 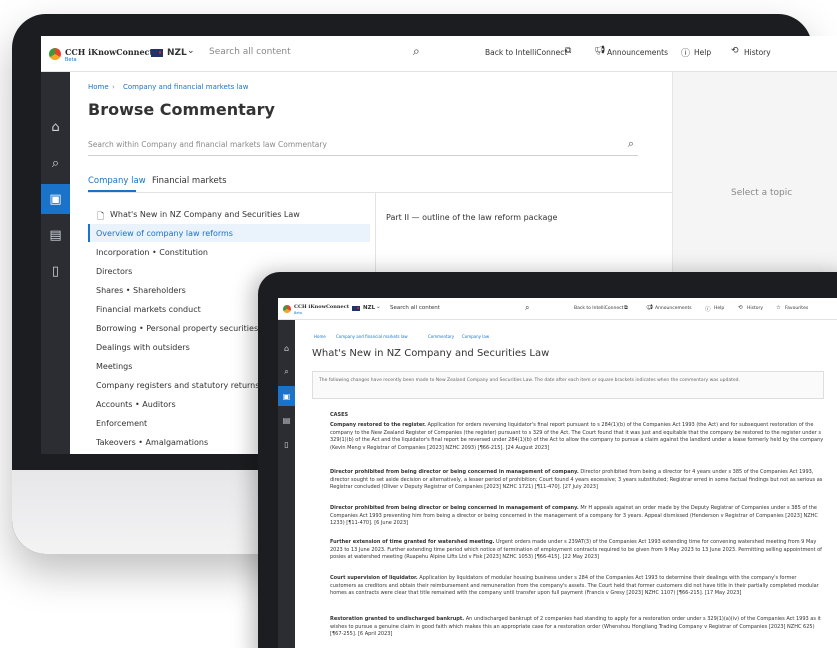 I want to click on tree-item-financial-markets: Financial markets conduct, so click(x=148, y=309).